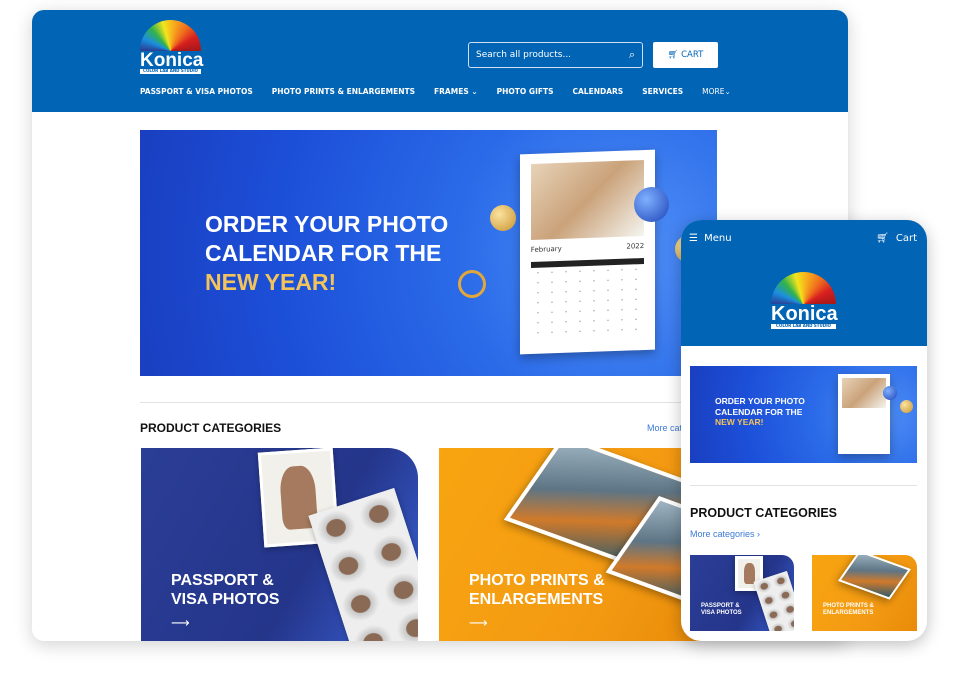 Image resolution: width=959 pixels, height=687 pixels. I want to click on nav-more-label: MORE, so click(713, 91).